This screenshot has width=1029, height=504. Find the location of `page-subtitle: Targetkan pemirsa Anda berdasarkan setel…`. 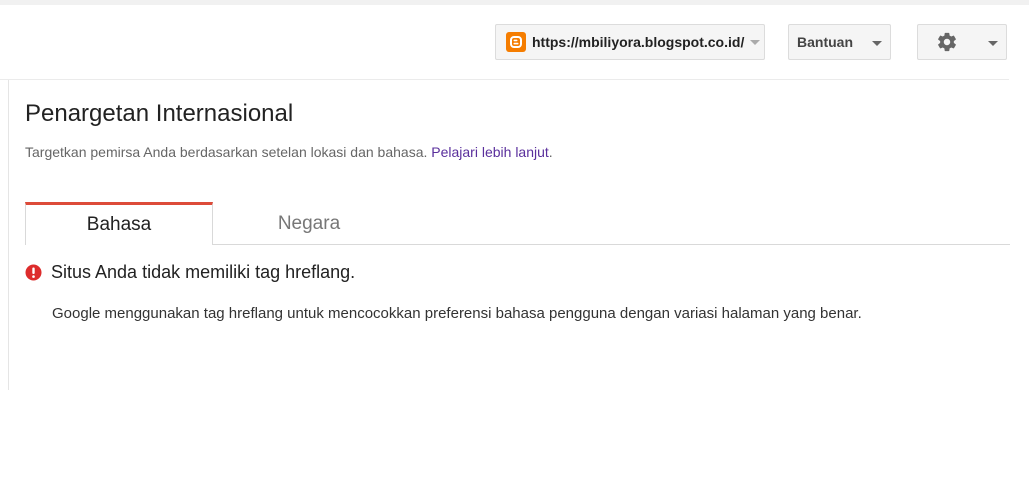

page-subtitle: Targetkan pemirsa Anda berdasarkan setel… is located at coordinates (289, 152).